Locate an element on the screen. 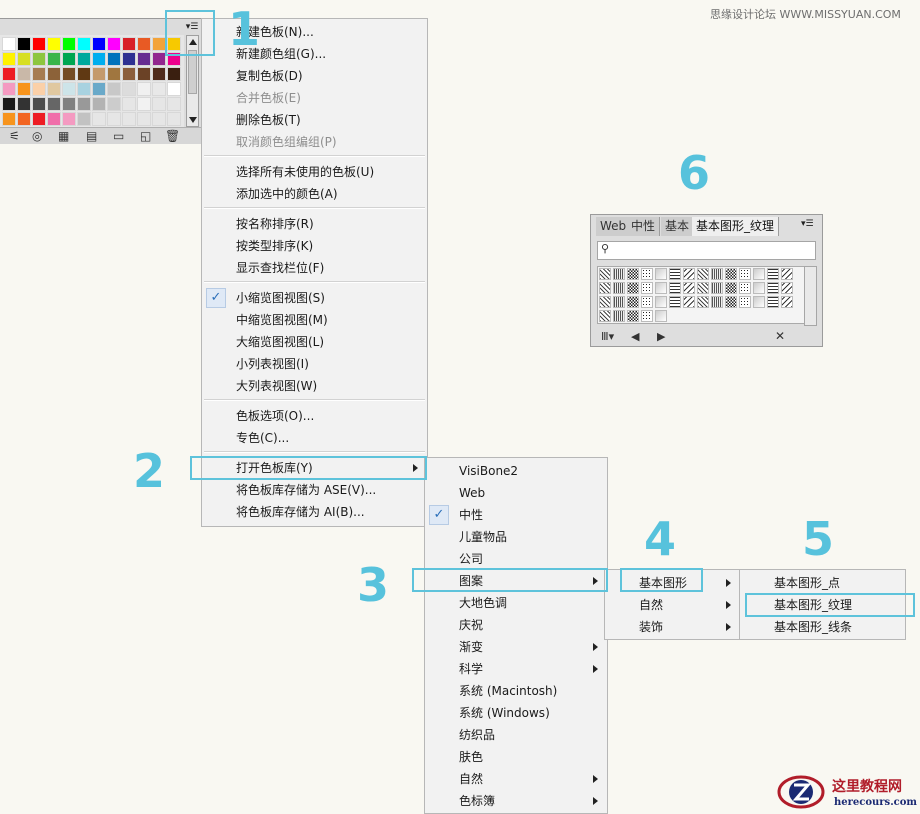 The height and width of the screenshot is (814, 920). delete-swatch-icon: 🗑 is located at coordinates (172, 136).